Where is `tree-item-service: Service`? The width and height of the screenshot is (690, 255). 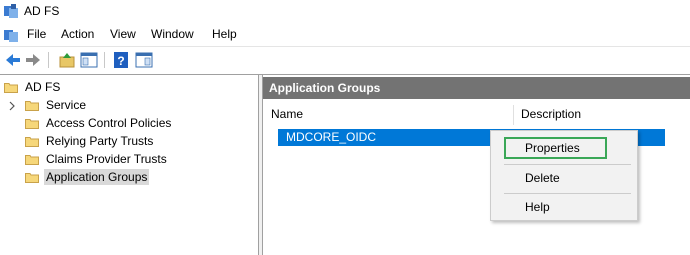
tree-item-service: Service is located at coordinates (56, 105).